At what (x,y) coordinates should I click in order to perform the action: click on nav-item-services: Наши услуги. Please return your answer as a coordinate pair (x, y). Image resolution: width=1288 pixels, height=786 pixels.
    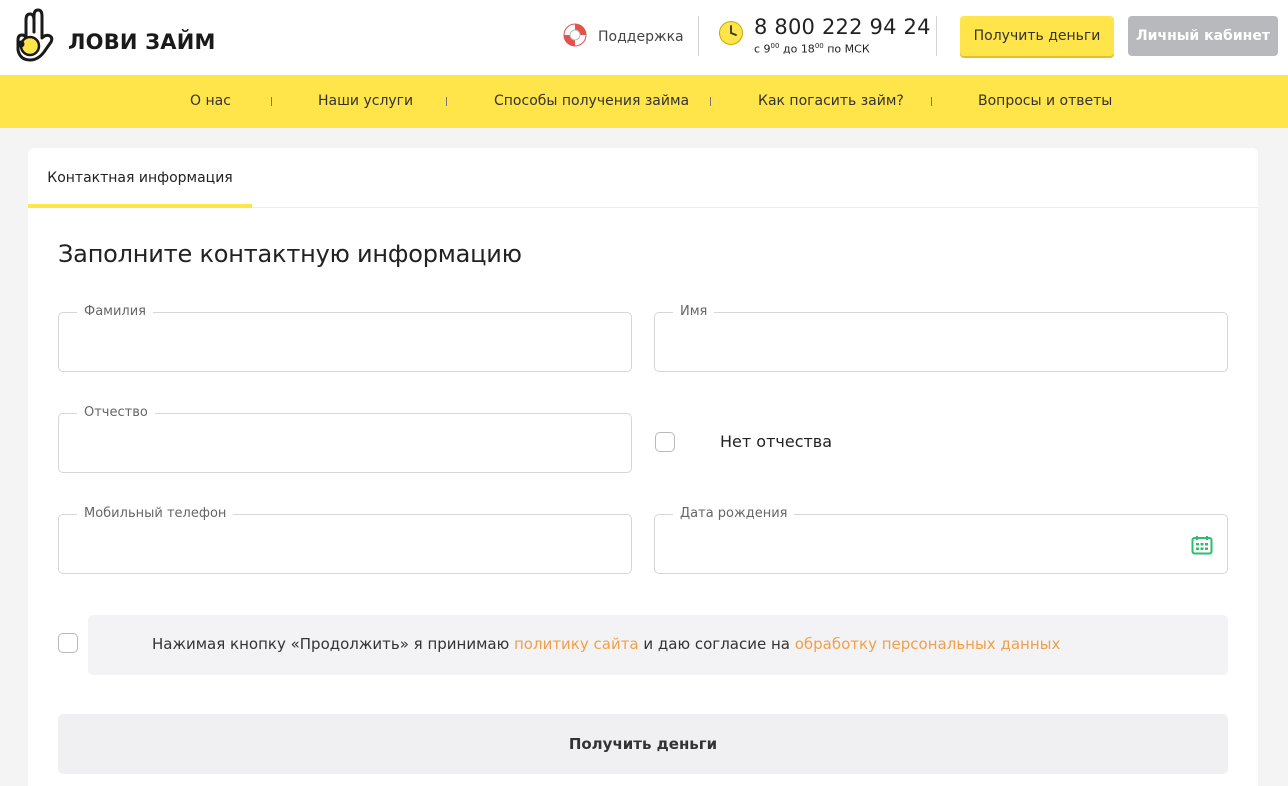
    Looking at the image, I should click on (365, 101).